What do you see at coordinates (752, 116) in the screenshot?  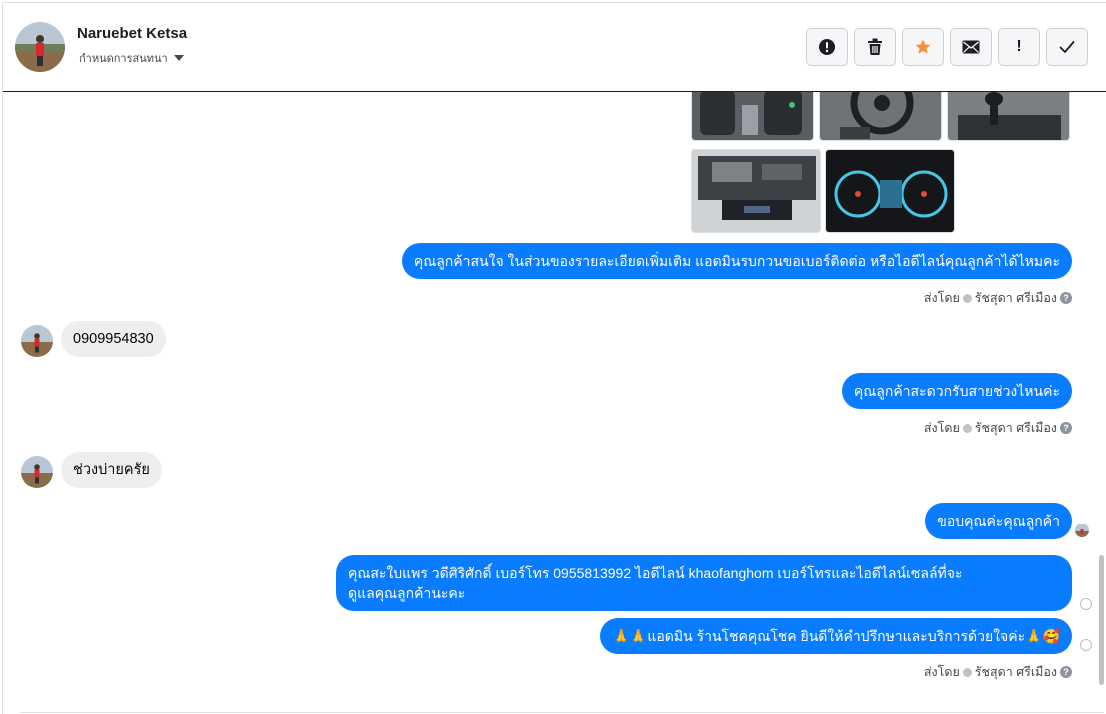 I see `attachment-image-interior-seats` at bounding box center [752, 116].